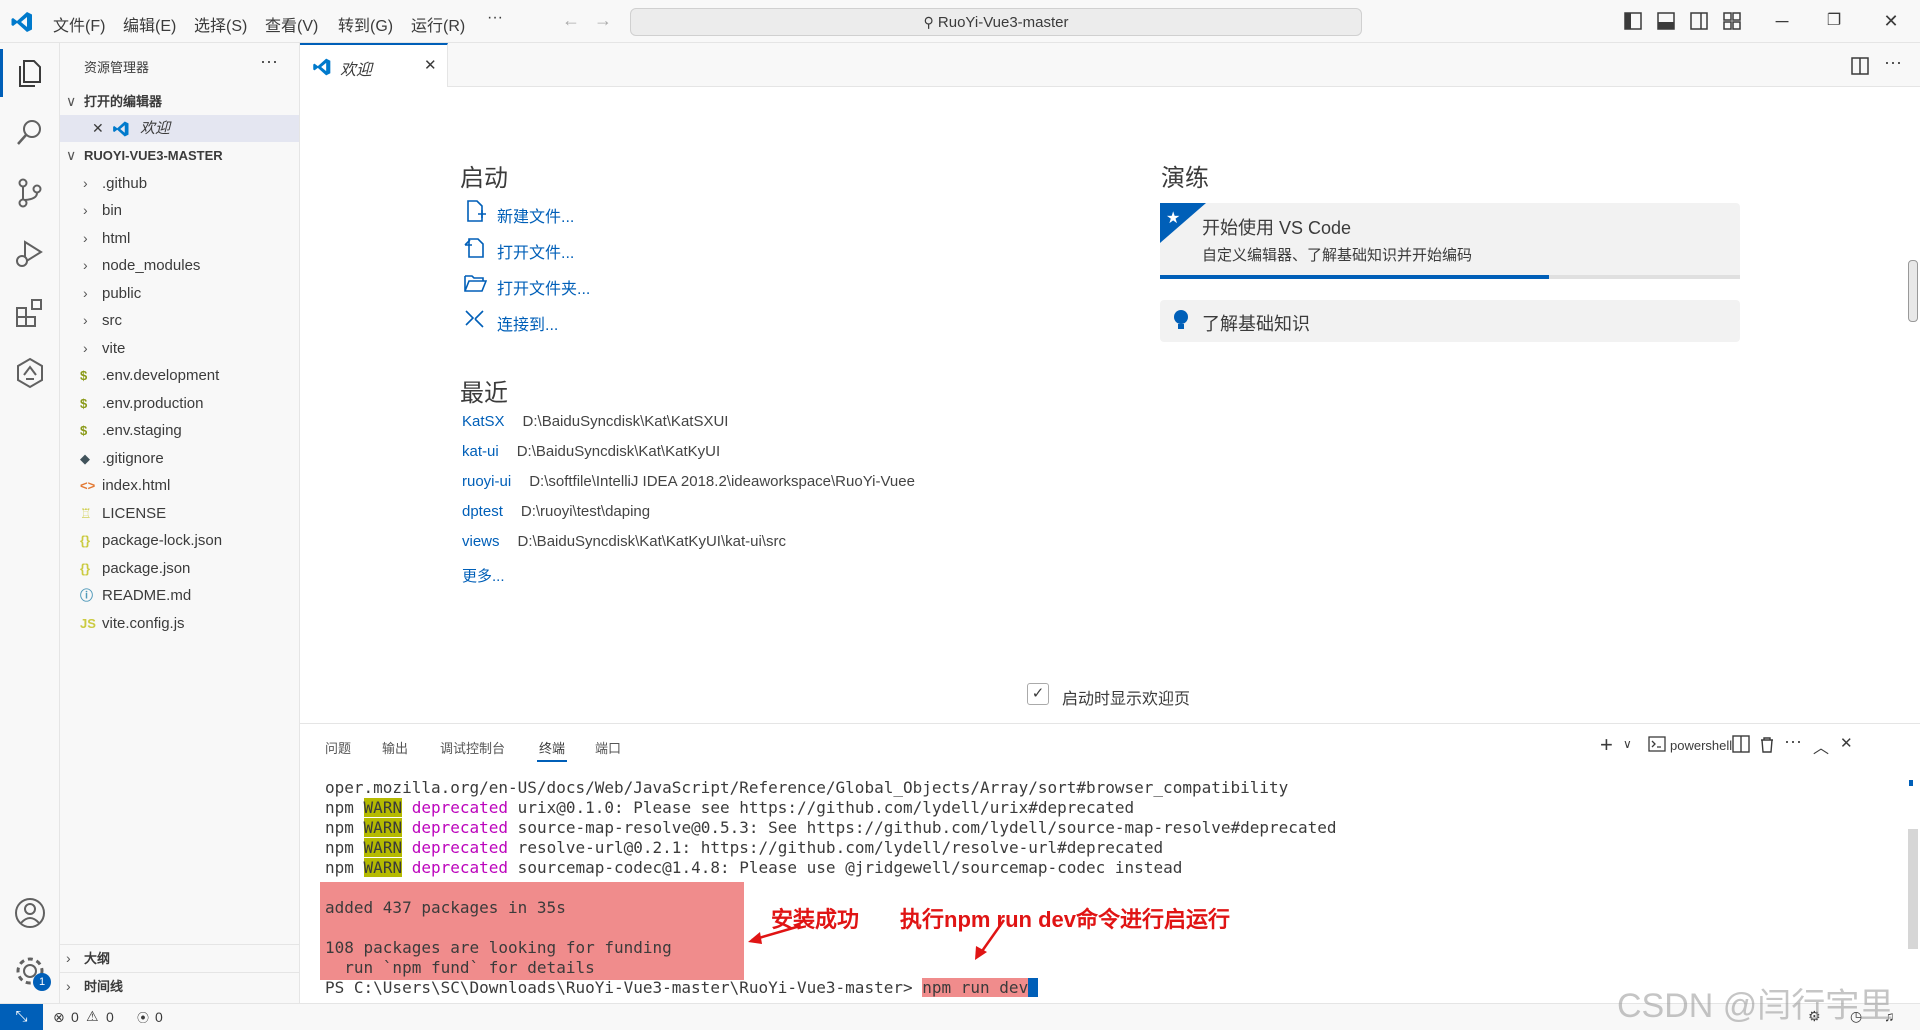 The width and height of the screenshot is (1920, 1030). I want to click on source-control-icon, so click(30, 193).